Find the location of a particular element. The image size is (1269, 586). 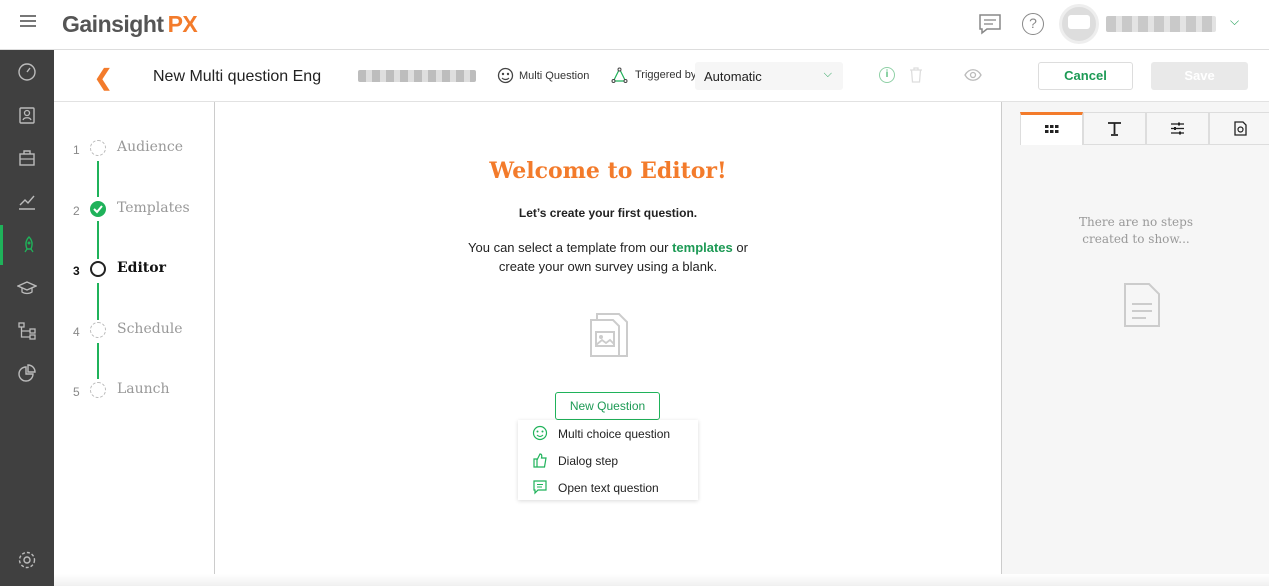

step-templates: 2 Templates is located at coordinates (134, 210).